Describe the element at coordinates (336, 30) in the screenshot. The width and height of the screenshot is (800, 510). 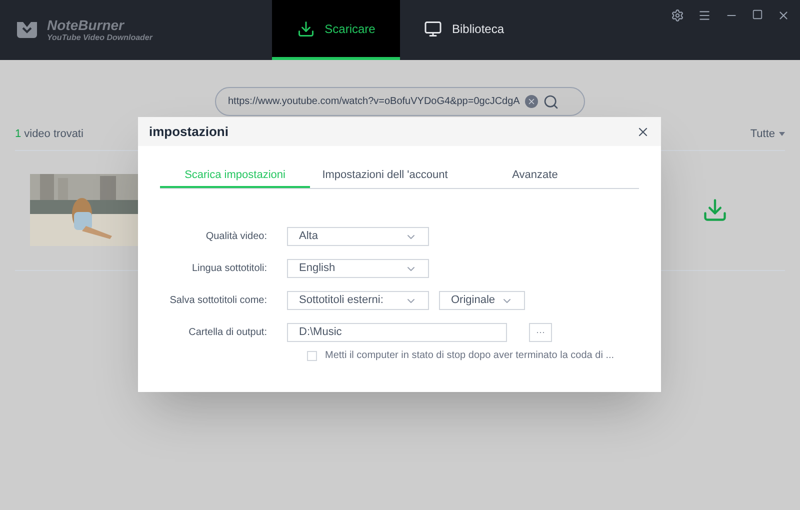
I see `nav-tab: Scaricare` at that location.